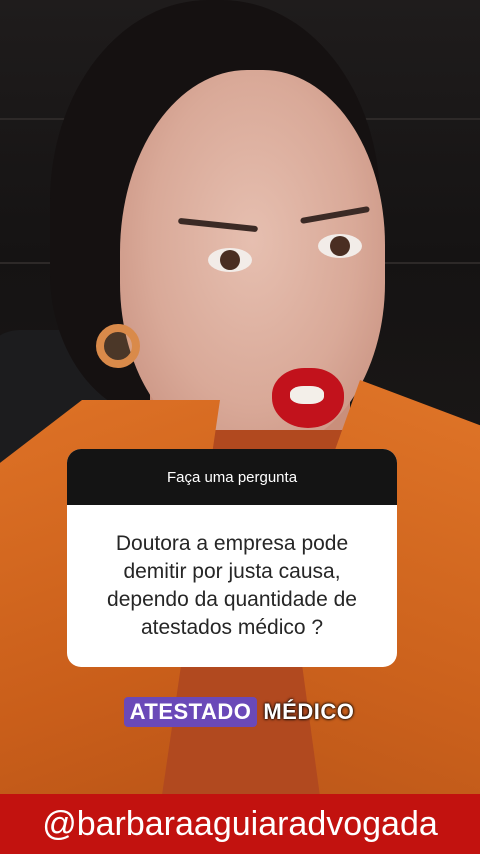  I want to click on left-eye, so click(230, 260).